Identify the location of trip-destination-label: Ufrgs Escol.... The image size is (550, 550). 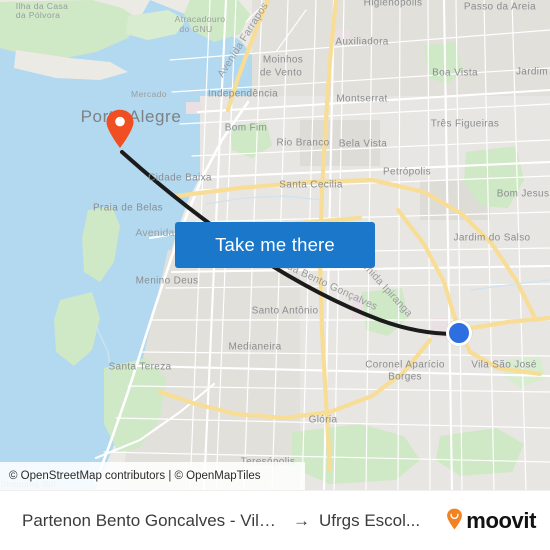
(370, 520).